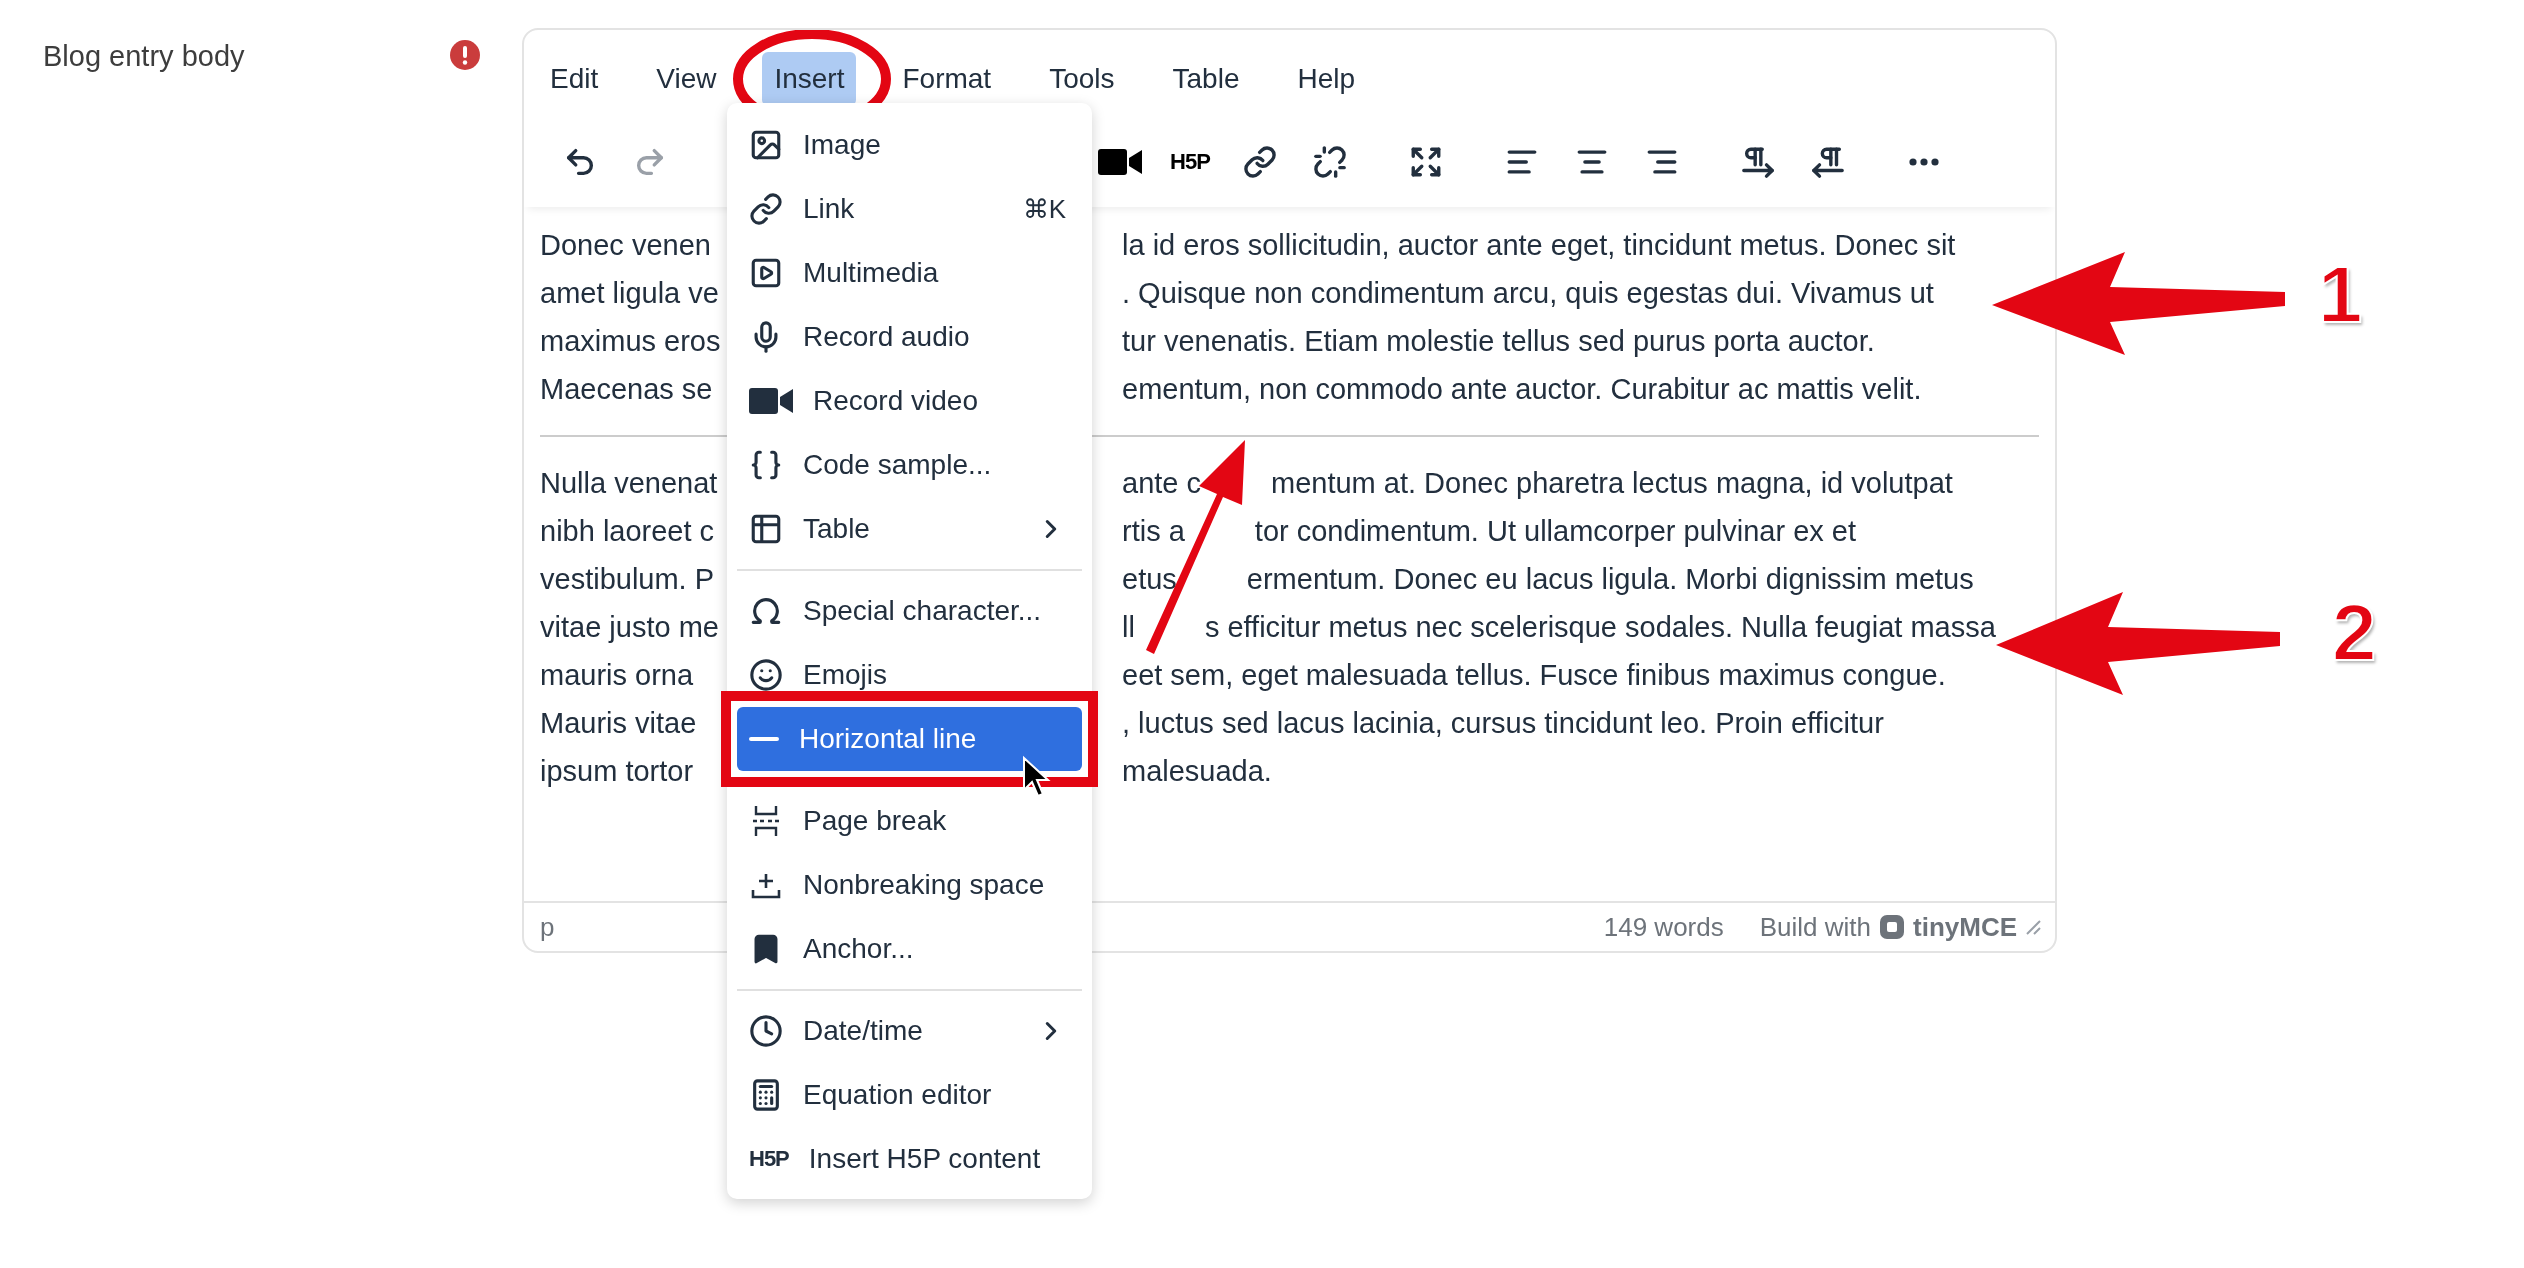  Describe the element at coordinates (766, 529) in the screenshot. I see `table-icon` at that location.